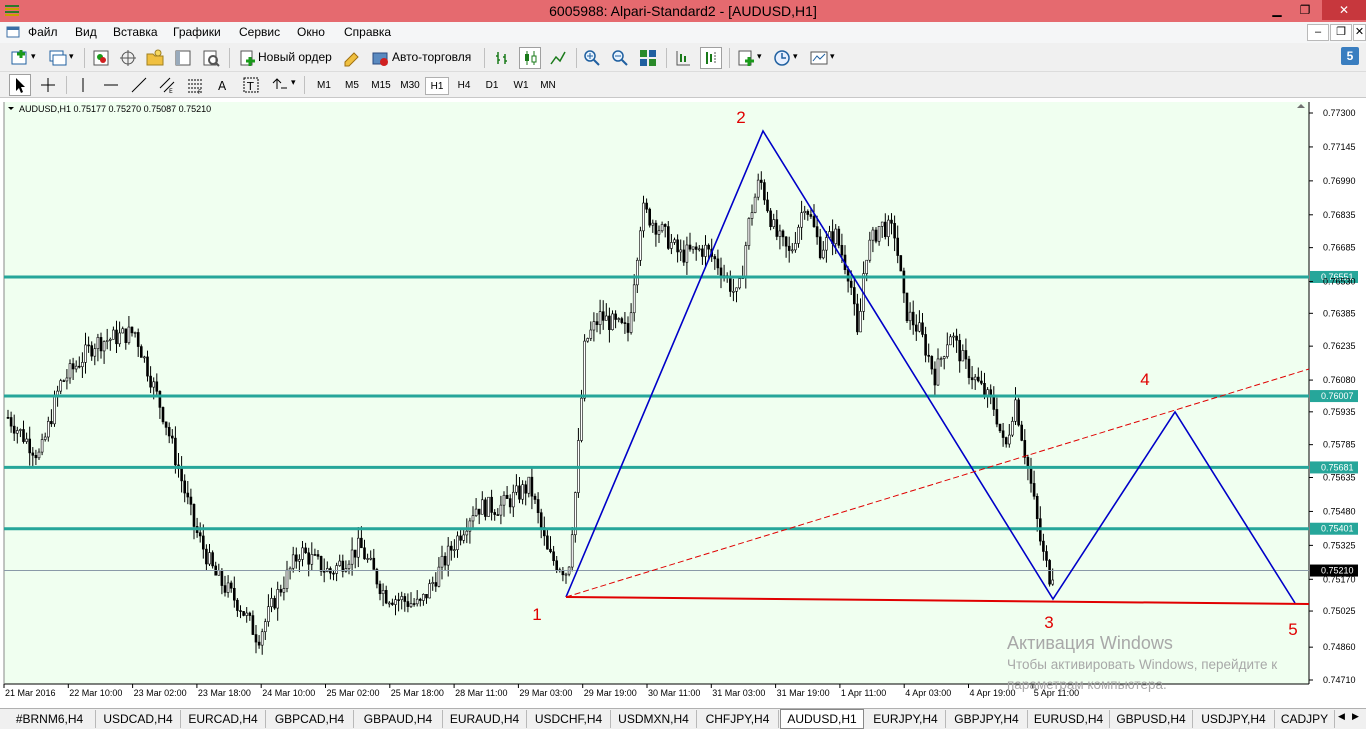 The image size is (1366, 729). Describe the element at coordinates (620, 58) in the screenshot. I see `zoom-out-icon` at that location.